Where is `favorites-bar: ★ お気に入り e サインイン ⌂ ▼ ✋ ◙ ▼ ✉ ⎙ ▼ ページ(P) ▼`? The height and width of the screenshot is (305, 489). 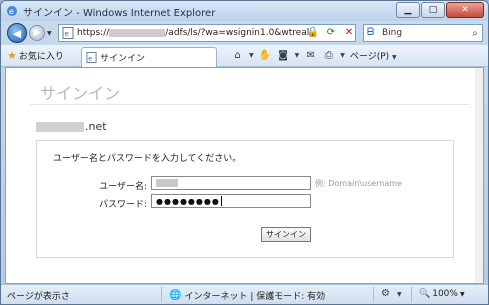 favorites-bar: ★ お気に入り e サインイン ⌂ ▼ ✋ ◙ ▼ ✉ ⎙ ▼ ページ(P) ▼ is located at coordinates (244, 56).